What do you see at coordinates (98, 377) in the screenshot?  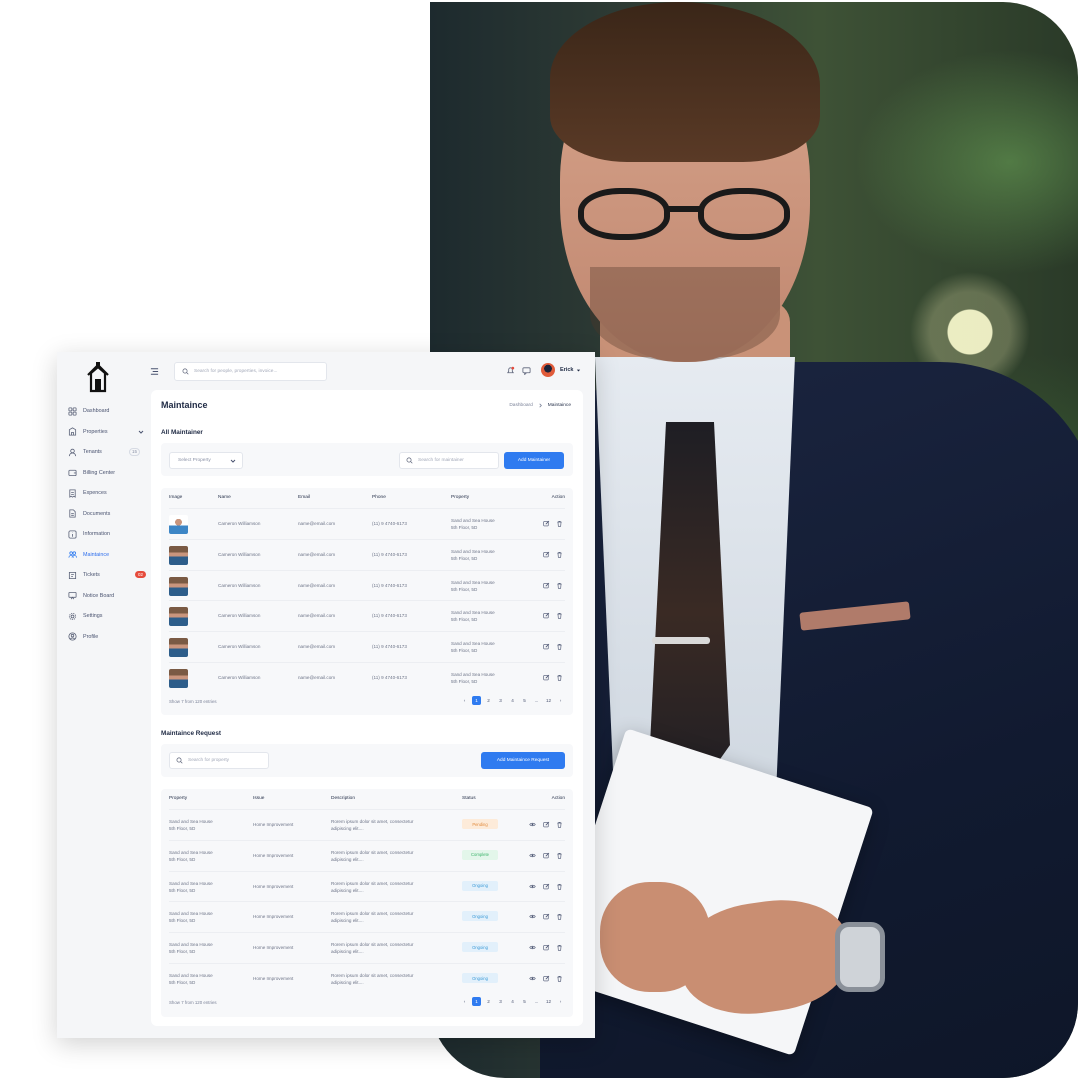 I see `logo-icon` at bounding box center [98, 377].